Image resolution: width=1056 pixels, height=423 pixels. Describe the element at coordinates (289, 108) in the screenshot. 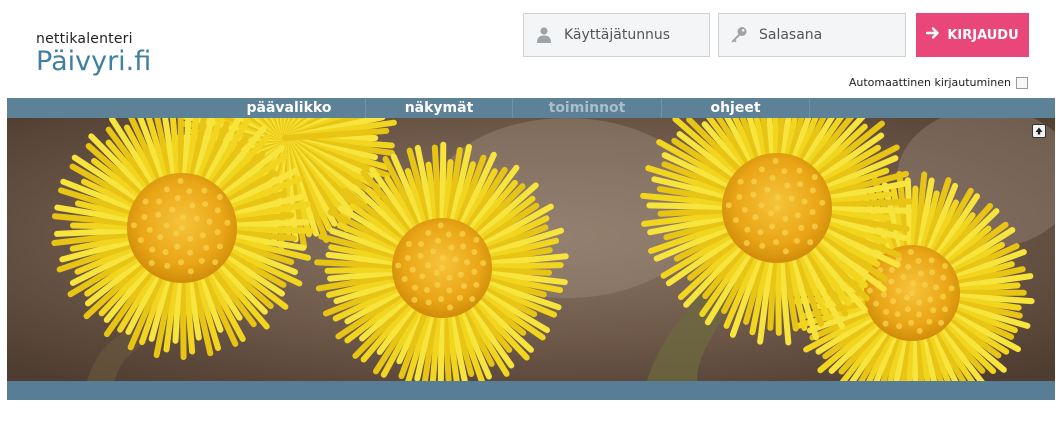

I see `nav-item-paavalikko: päävalikko` at that location.